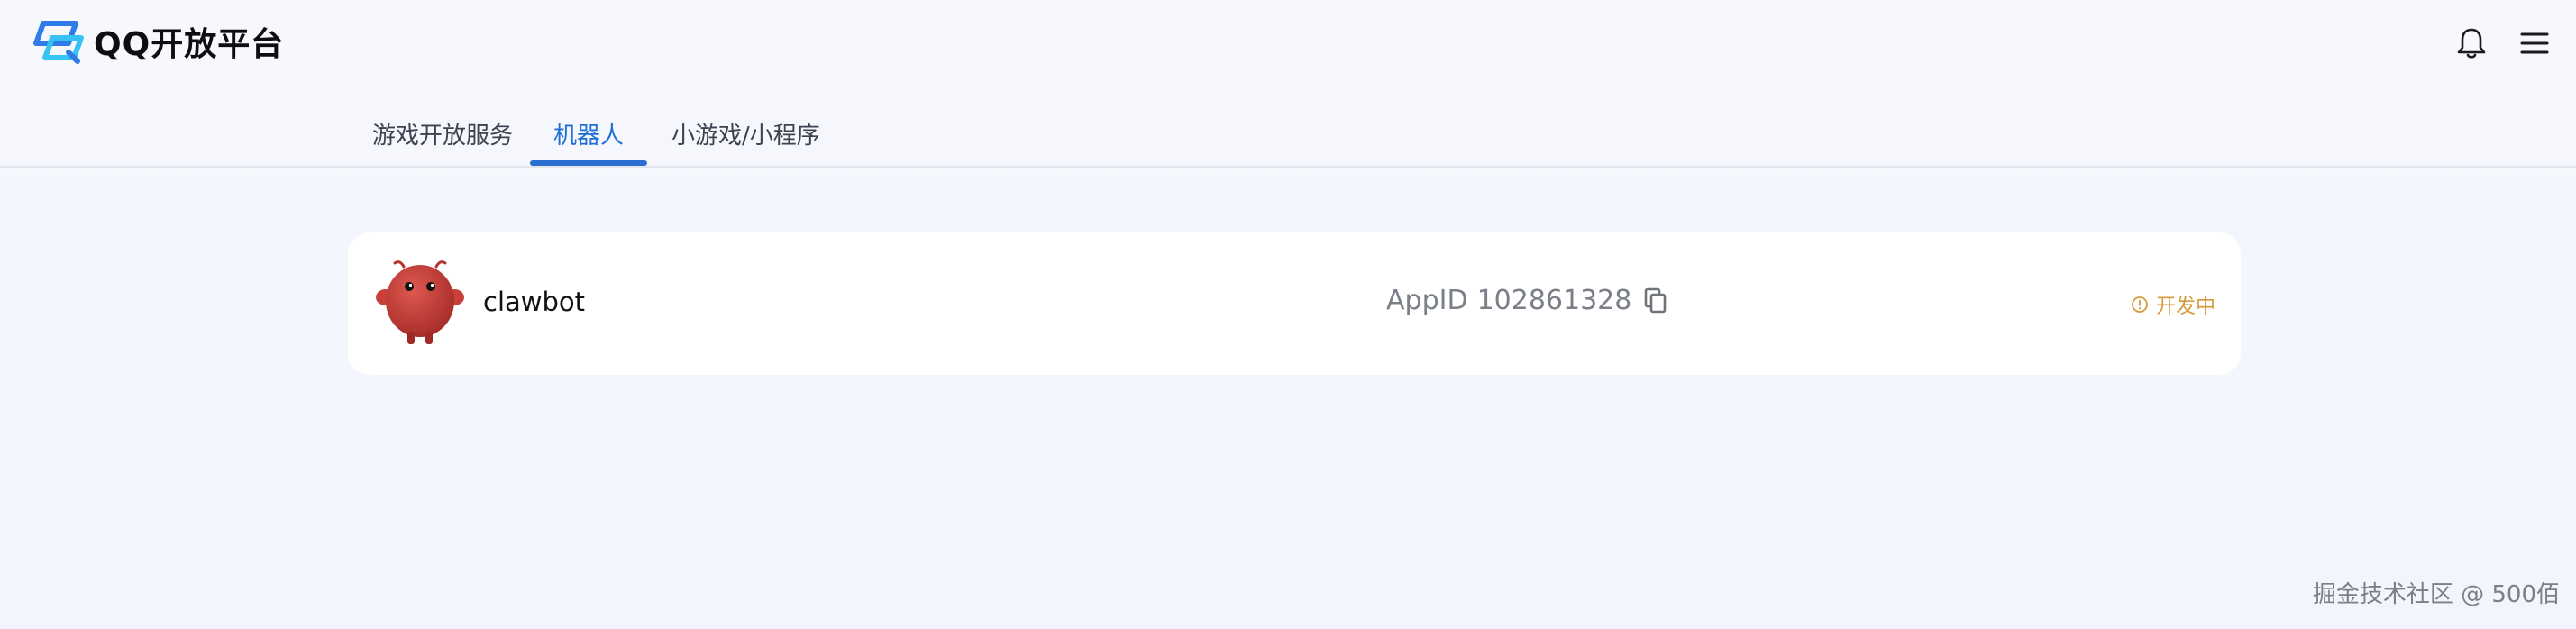 The width and height of the screenshot is (2576, 629). Describe the element at coordinates (588, 133) in the screenshot. I see `tab-bots: 机器人` at that location.